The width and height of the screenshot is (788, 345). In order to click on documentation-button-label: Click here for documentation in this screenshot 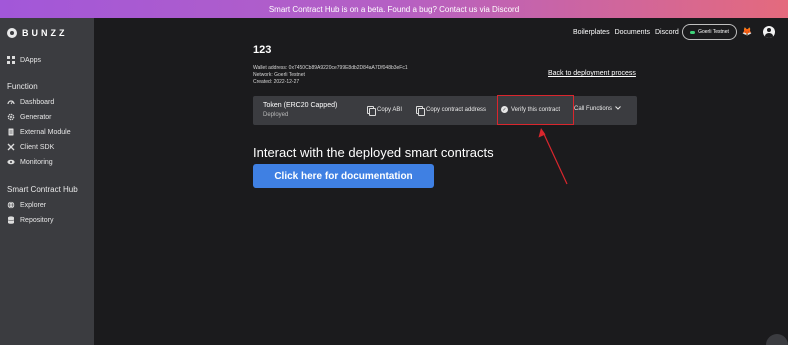, I will do `click(343, 176)`.